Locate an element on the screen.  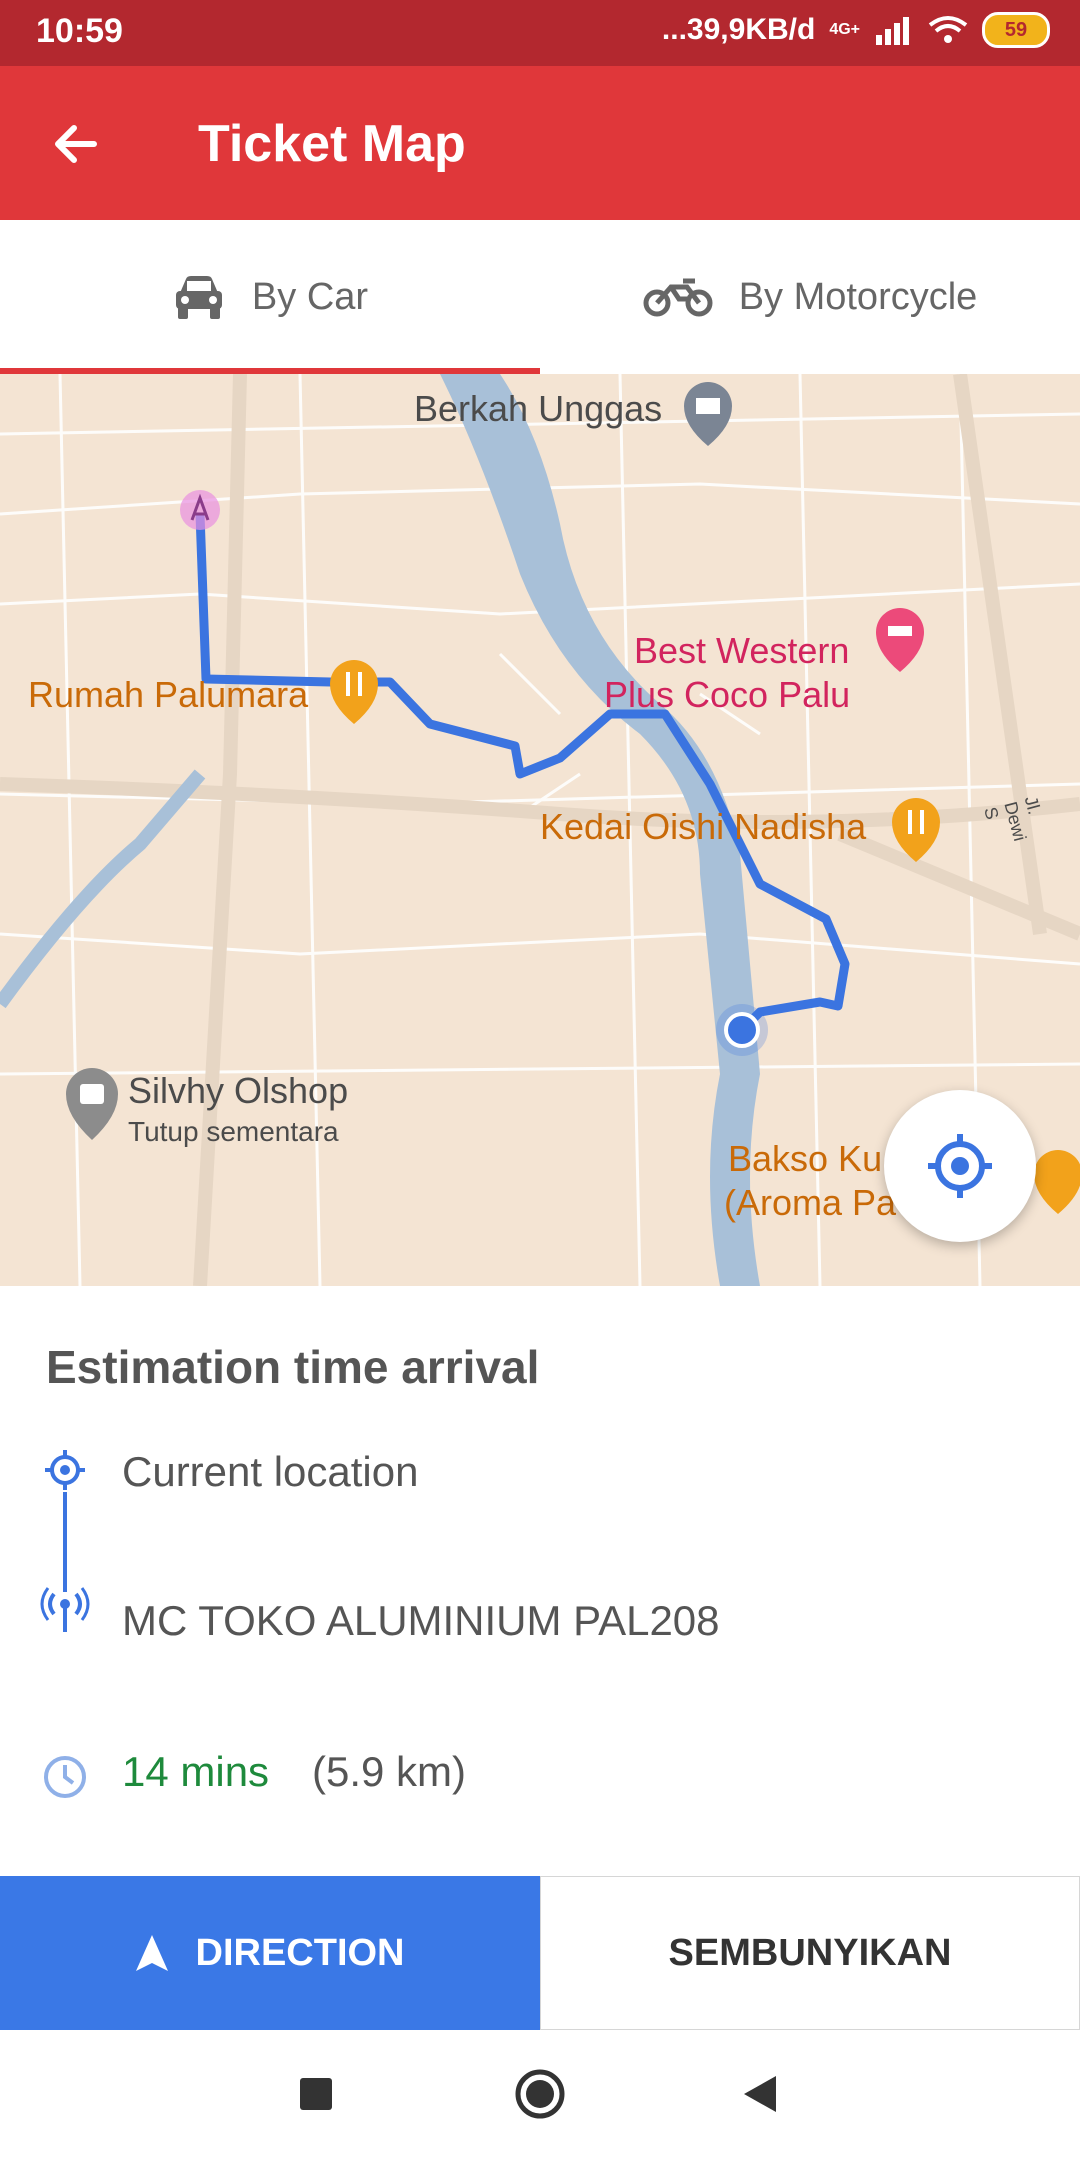
page-title: Ticket Map is located at coordinates (332, 144).